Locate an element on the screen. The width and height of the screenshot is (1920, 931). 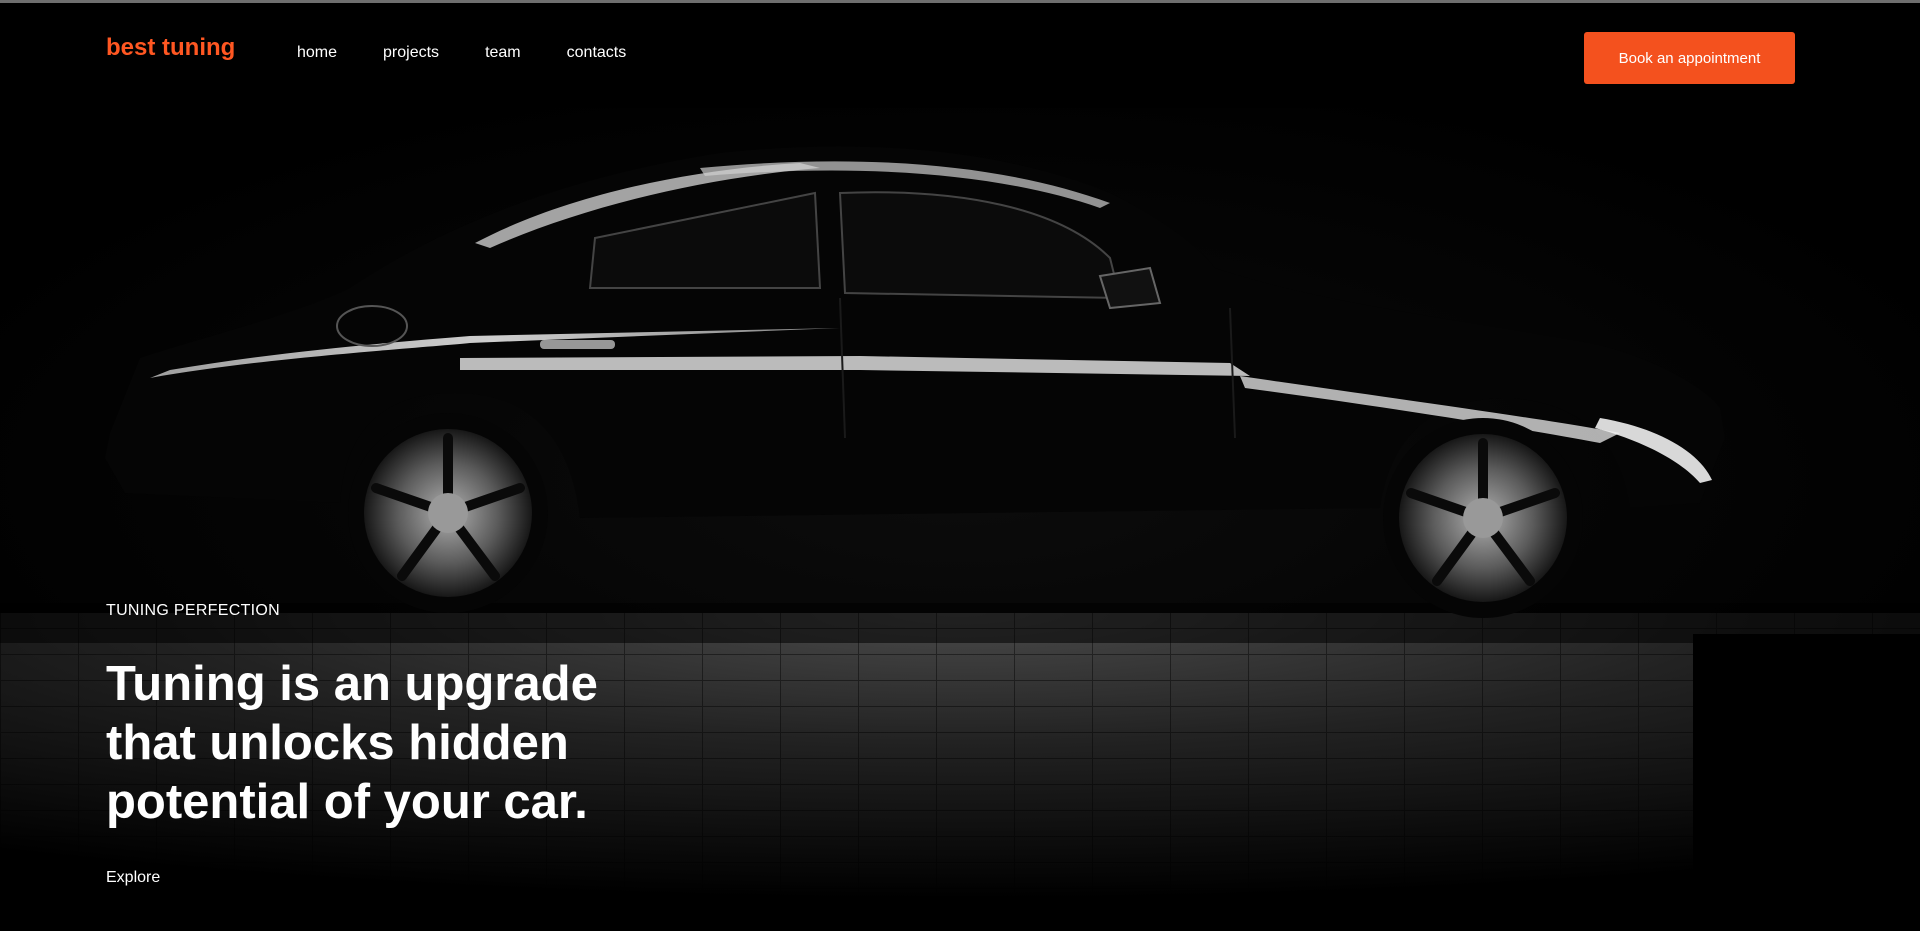
nav-item-projects: projects is located at coordinates (411, 53).